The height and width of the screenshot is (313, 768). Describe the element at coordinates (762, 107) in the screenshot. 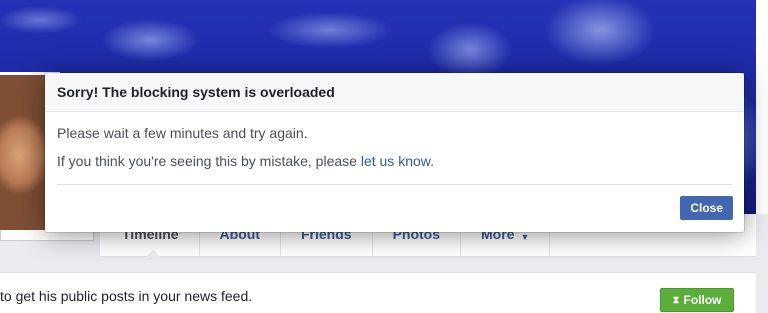

I see `cover-edge` at that location.